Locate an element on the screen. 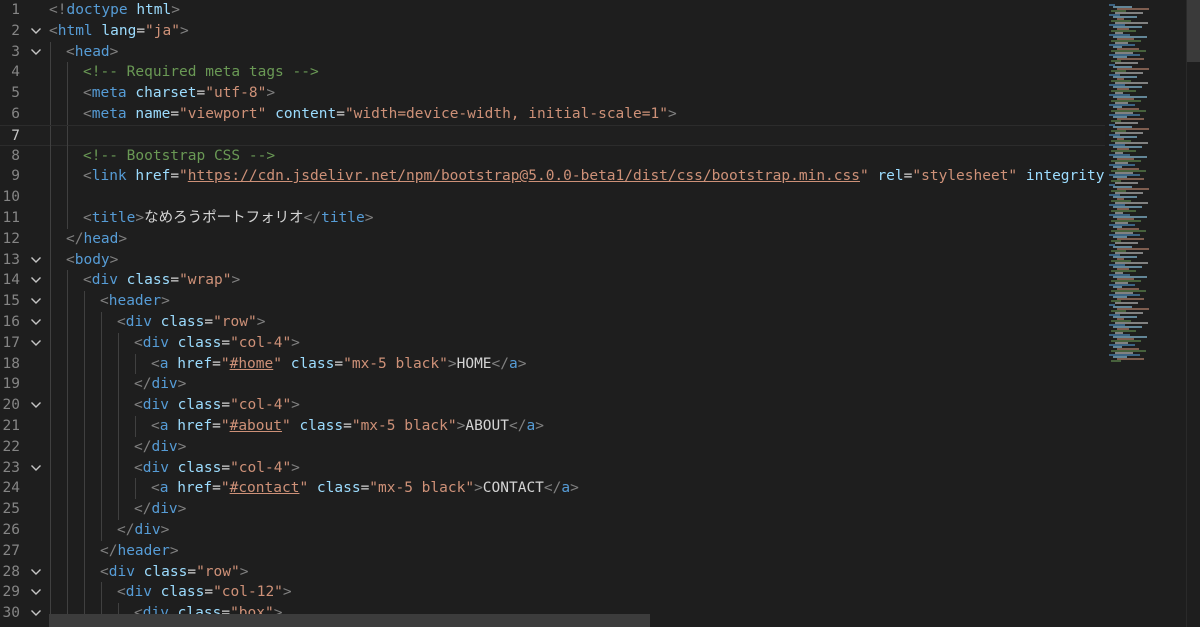 The width and height of the screenshot is (1200, 627). code-line: 3 <head> is located at coordinates (552, 52).